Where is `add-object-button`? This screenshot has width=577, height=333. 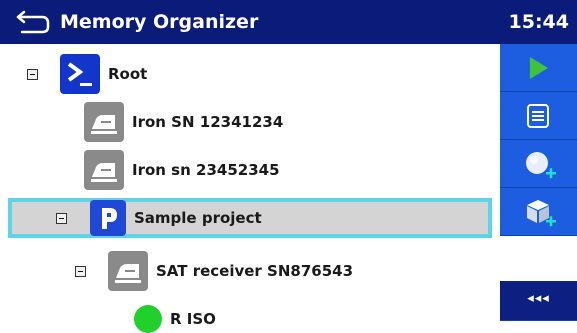
add-object-button is located at coordinates (538, 212).